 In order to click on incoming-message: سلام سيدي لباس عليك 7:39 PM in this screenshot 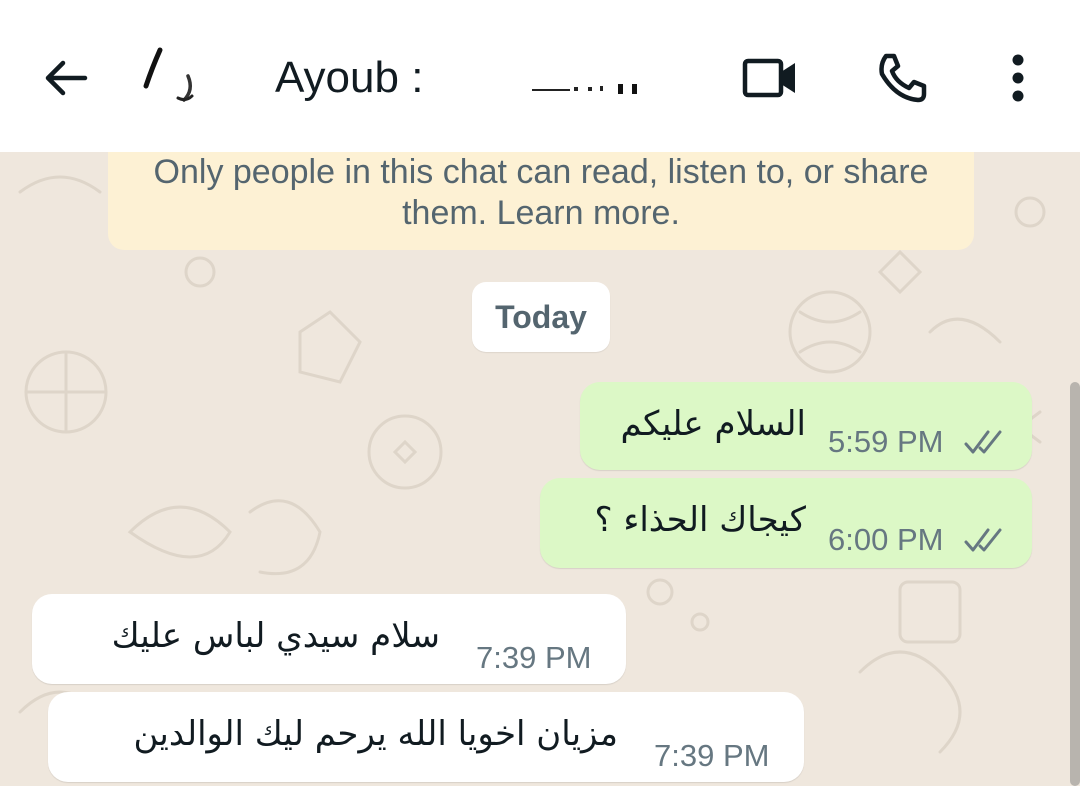, I will do `click(329, 639)`.